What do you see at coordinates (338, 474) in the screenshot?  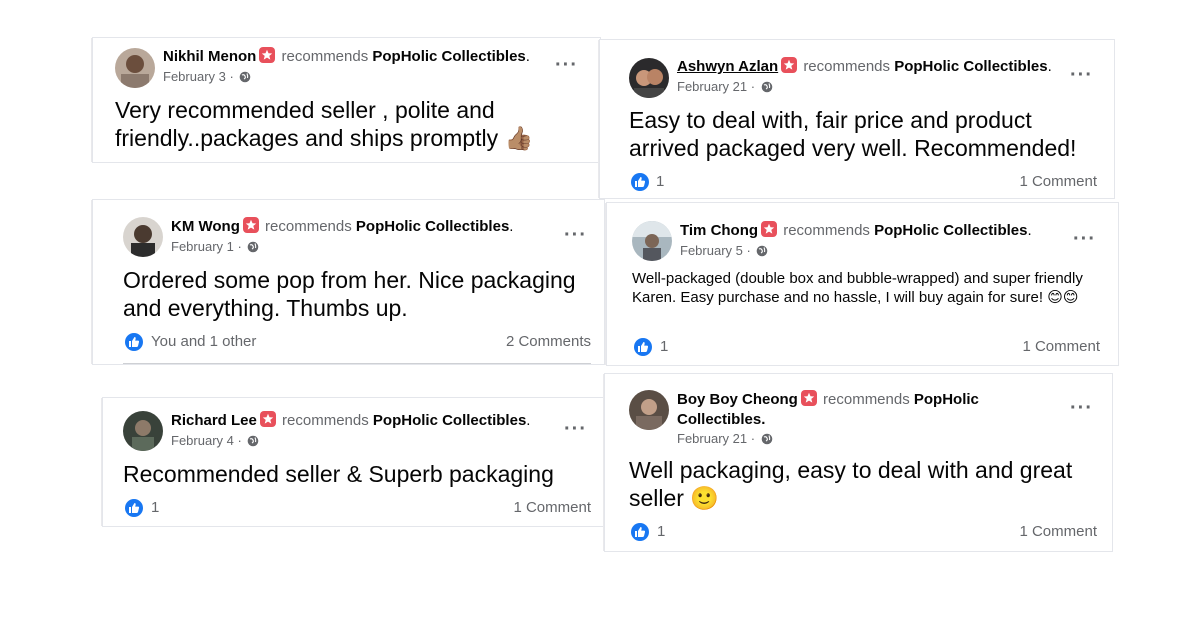 I see `review-text: Recommended seller & Superb packaging` at bounding box center [338, 474].